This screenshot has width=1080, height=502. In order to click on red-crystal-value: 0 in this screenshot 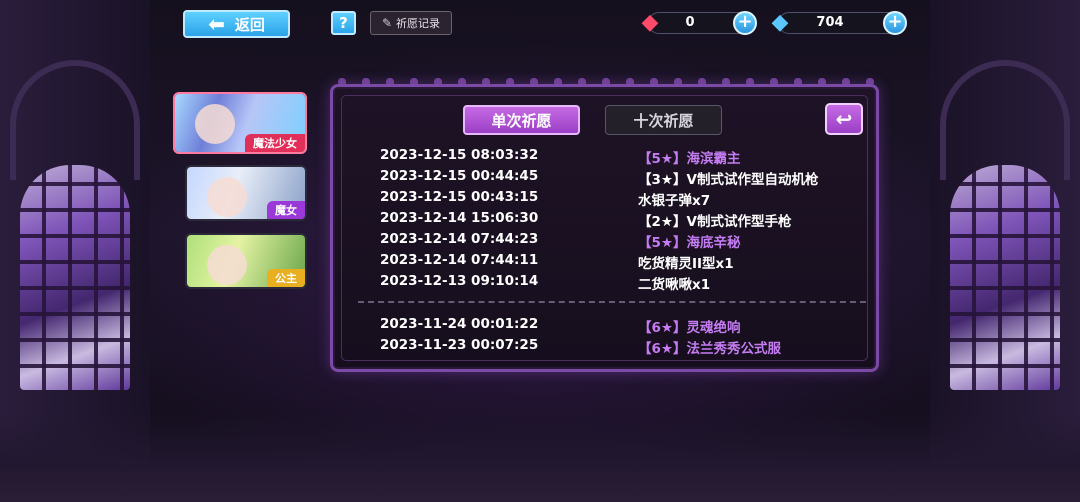, I will do `click(690, 22)`.